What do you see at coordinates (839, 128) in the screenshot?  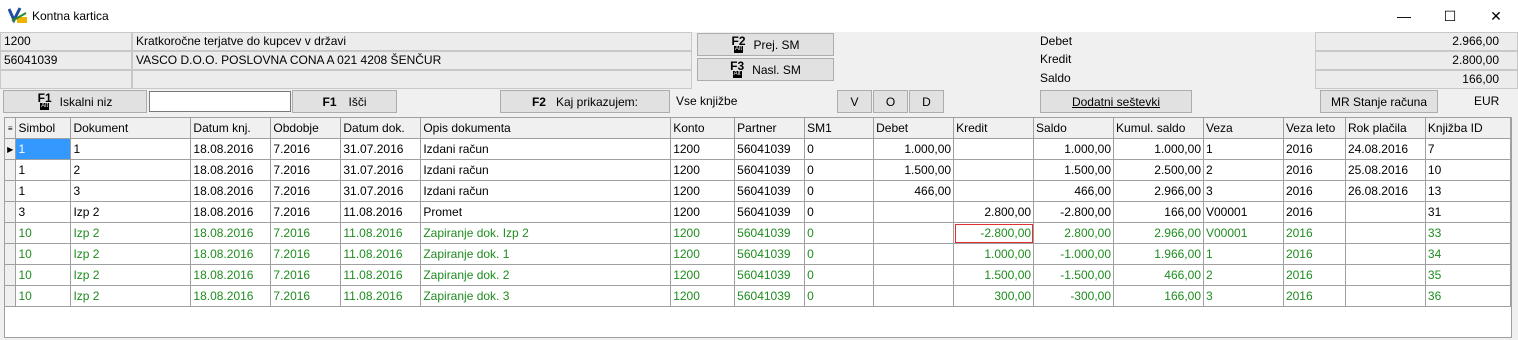 I see `column-header: SM1` at bounding box center [839, 128].